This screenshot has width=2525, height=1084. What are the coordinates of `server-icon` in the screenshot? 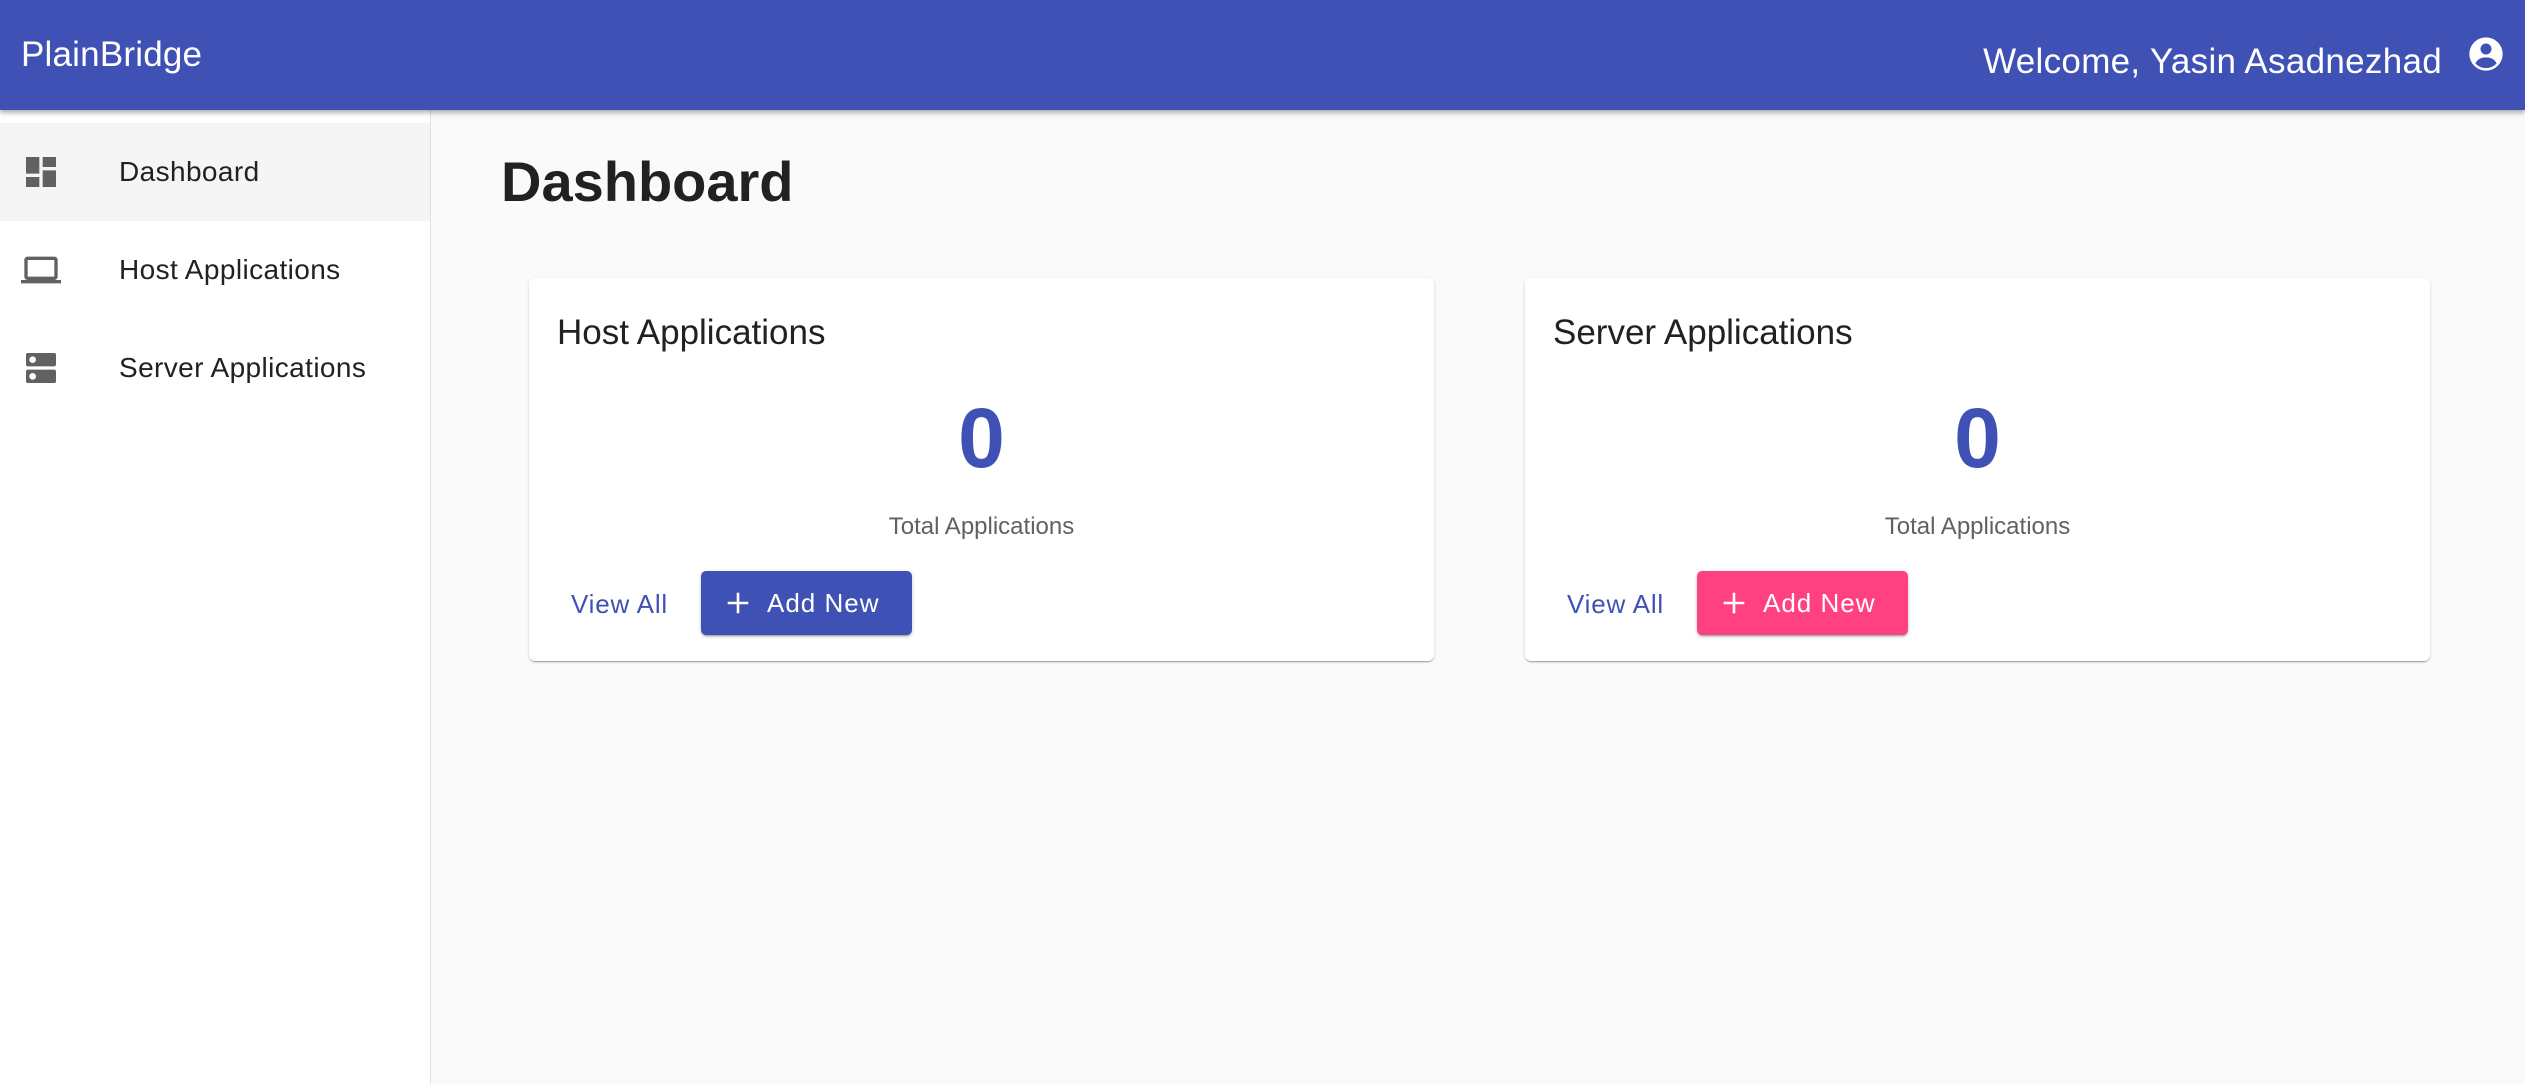 It's located at (41, 368).